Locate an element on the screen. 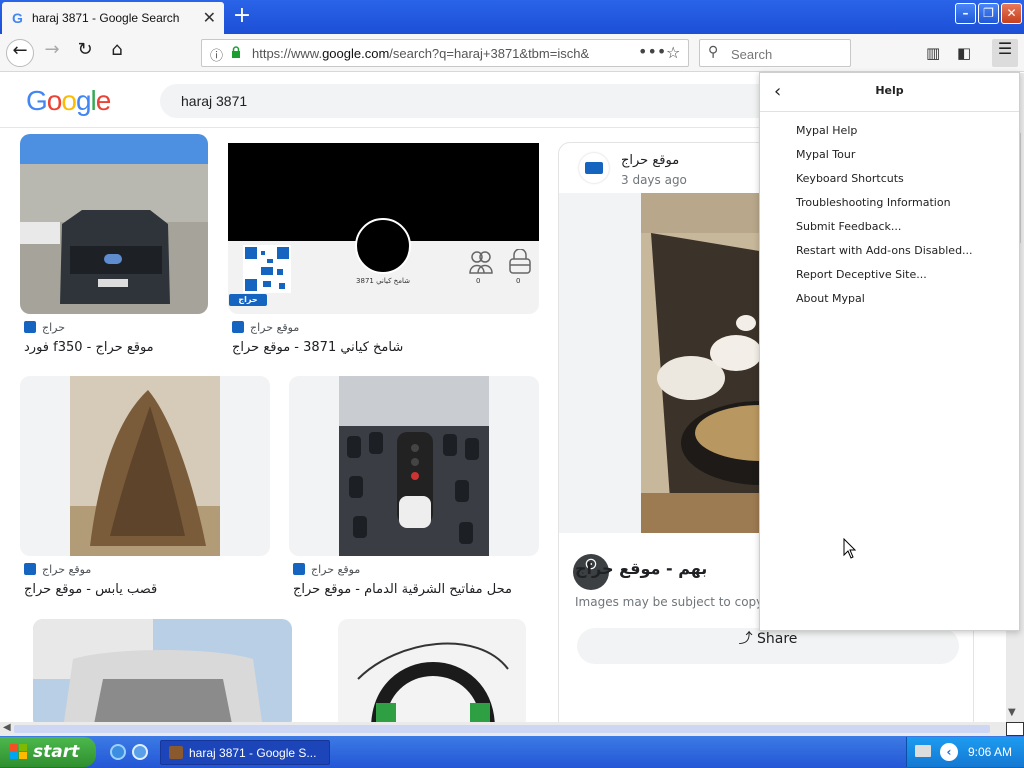 This screenshot has height=768, width=1024. menu-item-mypal-tour: Mypal Tour is located at coordinates (884, 157).